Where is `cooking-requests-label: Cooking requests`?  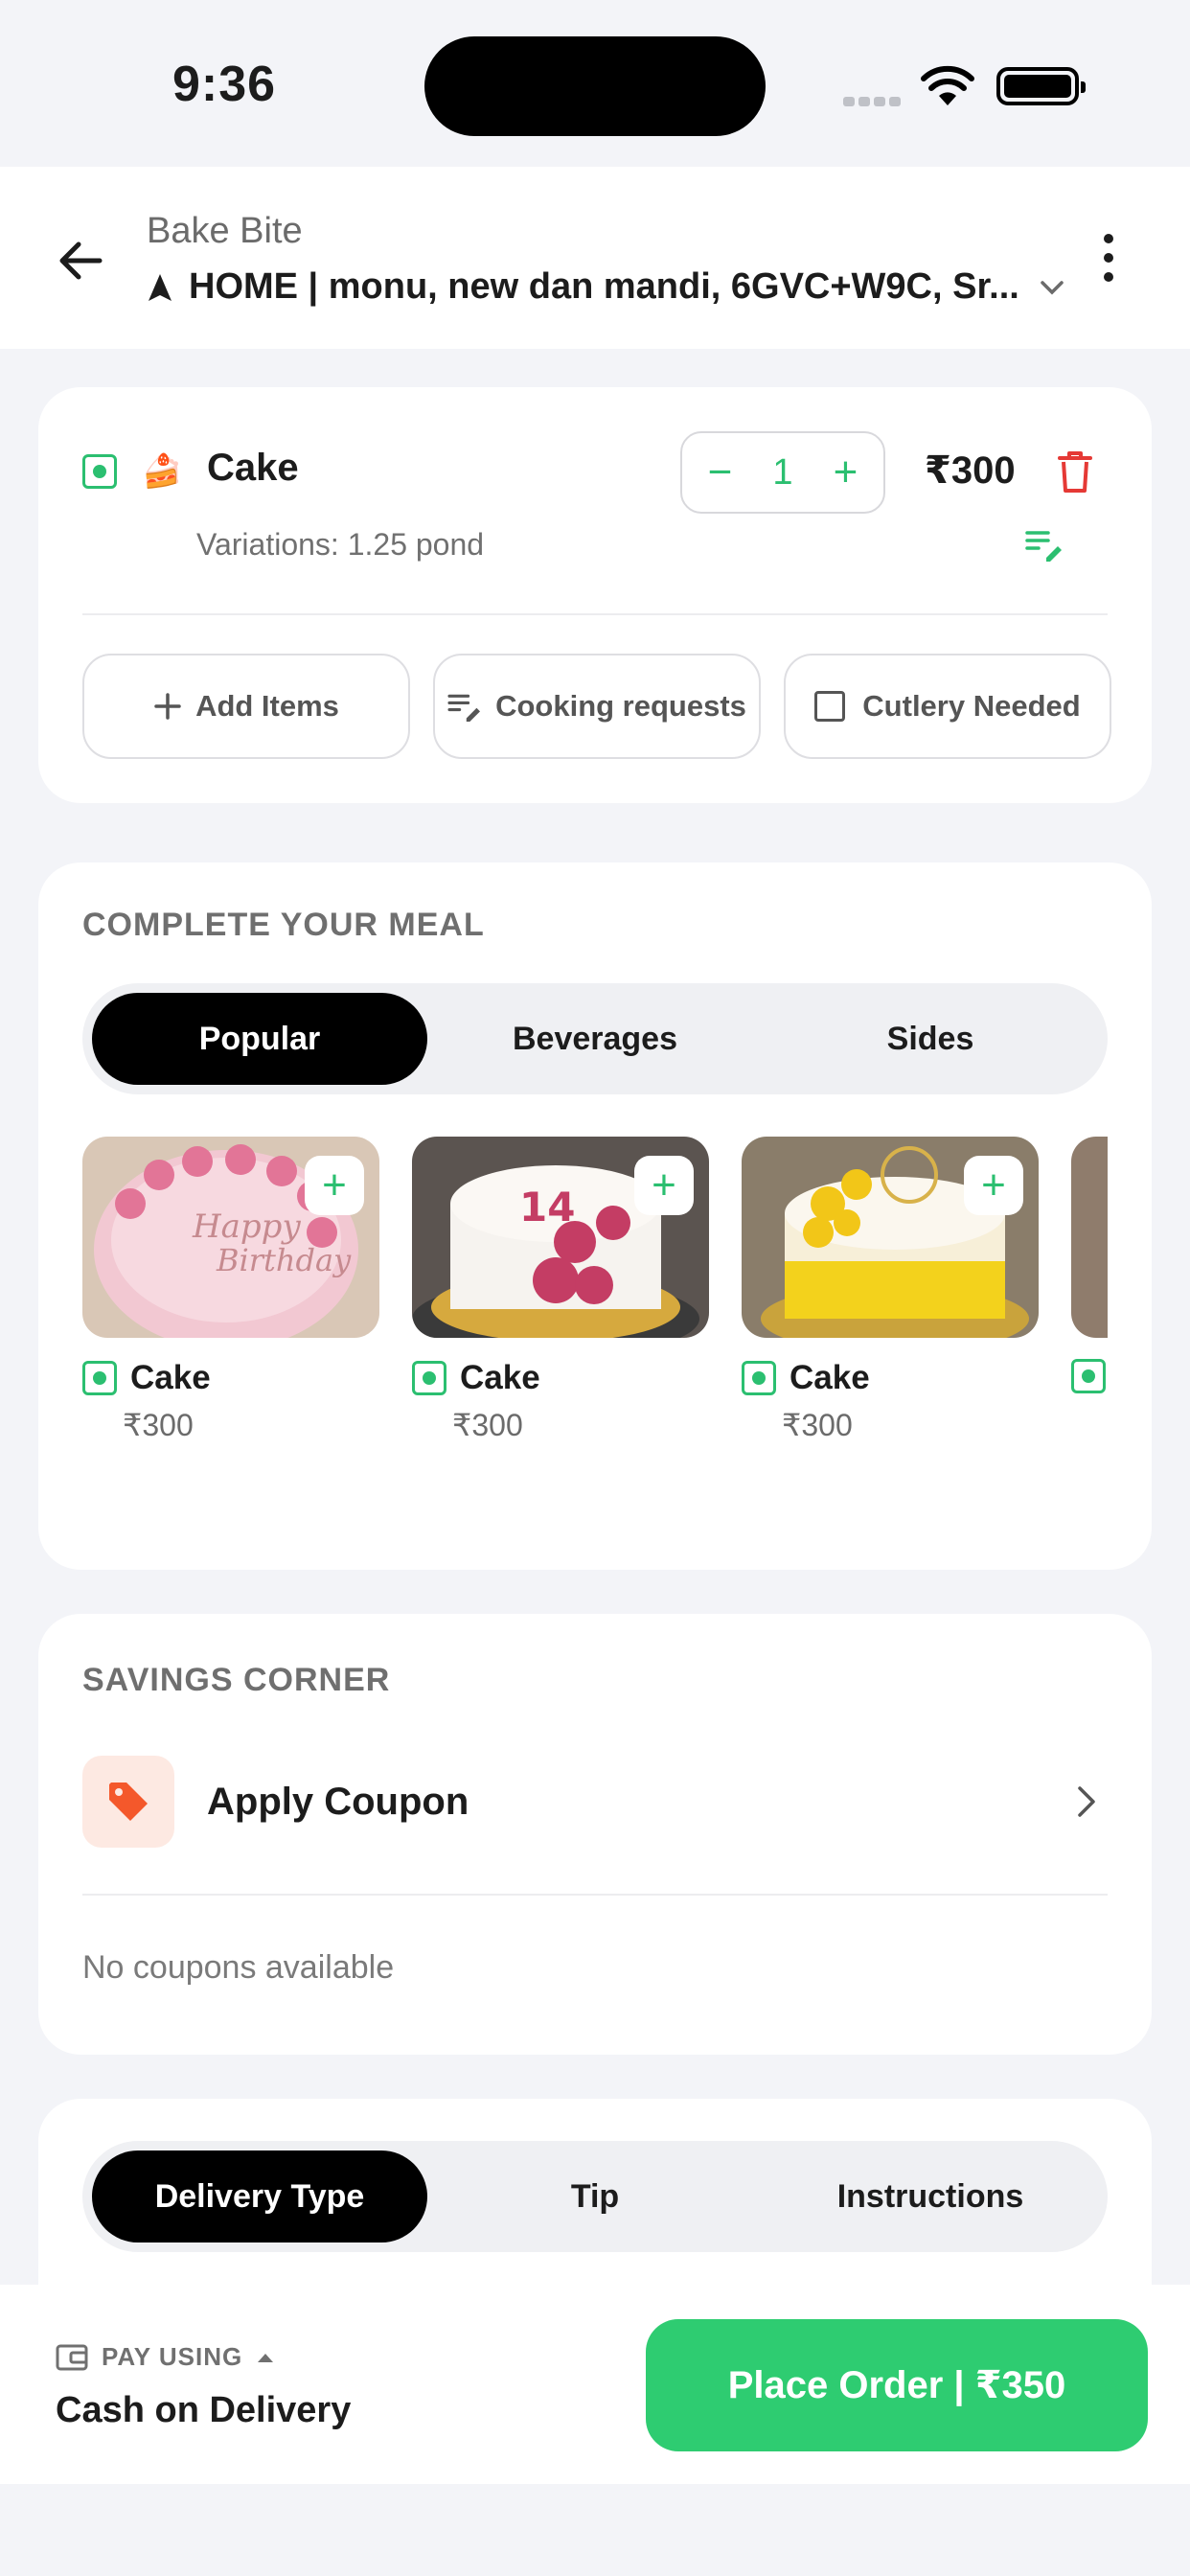 cooking-requests-label: Cooking requests is located at coordinates (621, 706).